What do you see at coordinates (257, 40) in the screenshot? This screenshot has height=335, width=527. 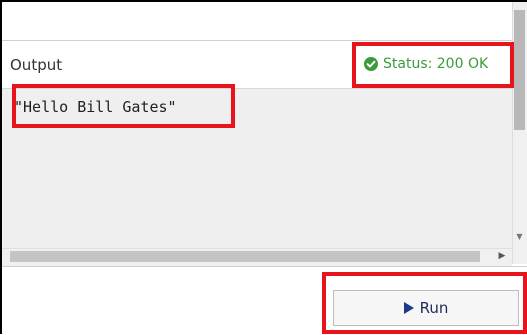 I see `top-divider` at bounding box center [257, 40].